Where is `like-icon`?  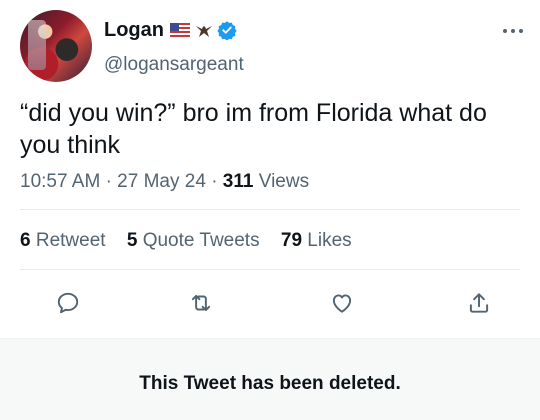
like-icon is located at coordinates (342, 303).